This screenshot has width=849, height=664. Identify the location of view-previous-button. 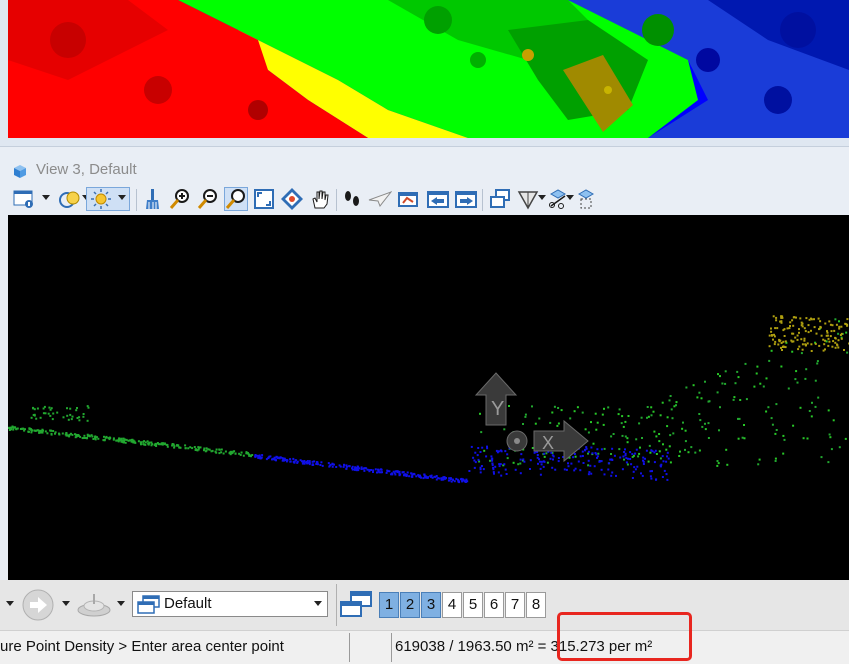
(438, 199).